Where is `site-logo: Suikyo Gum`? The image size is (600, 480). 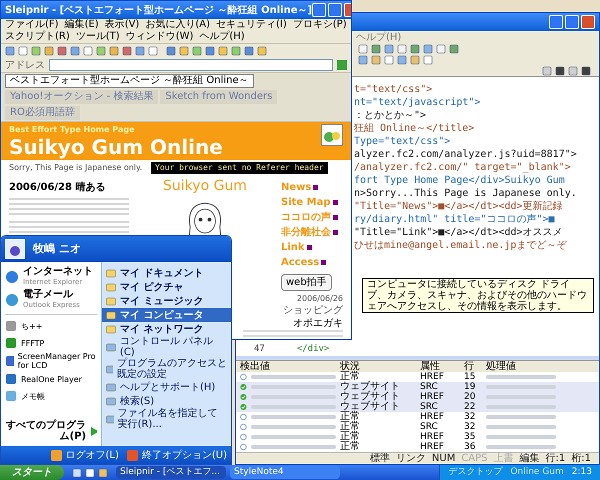 site-logo: Suikyo Gum is located at coordinates (205, 186).